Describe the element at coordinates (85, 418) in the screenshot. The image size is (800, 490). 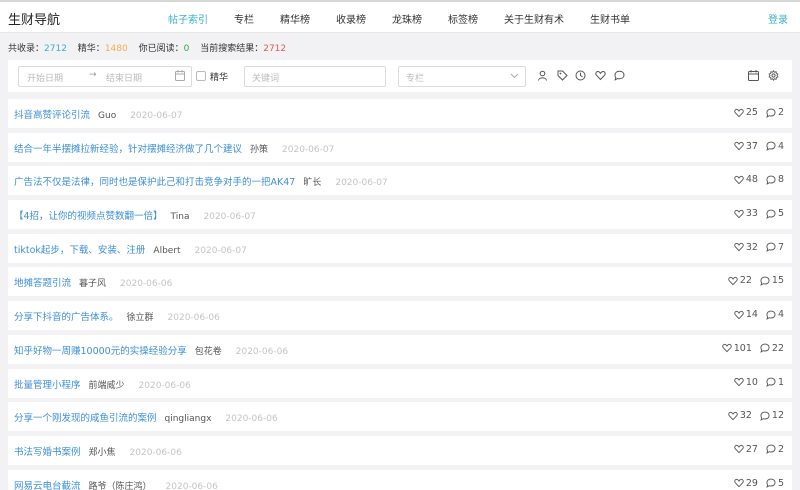
I see `post-title-text: 分享一个刚发现的咸鱼引流的案例` at that location.